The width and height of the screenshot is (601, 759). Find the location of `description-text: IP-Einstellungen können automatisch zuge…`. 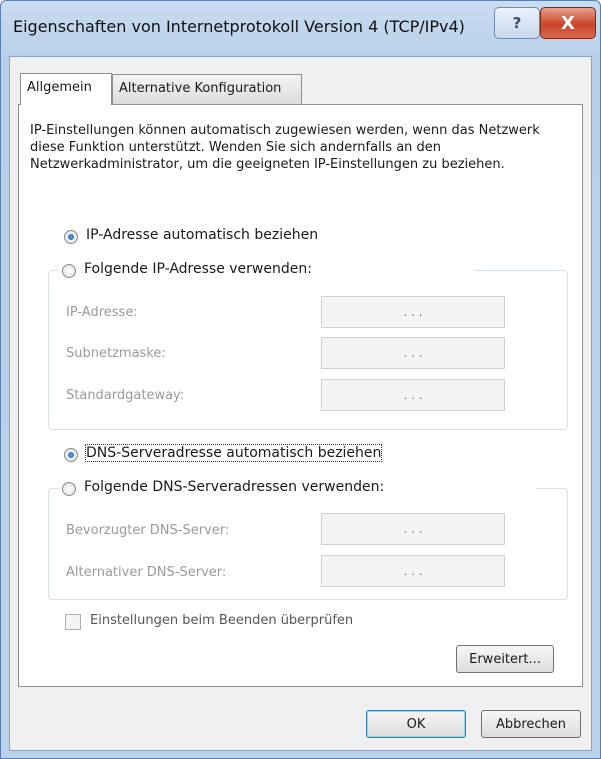

description-text: IP-Einstellungen können automatisch zuge… is located at coordinates (285, 147).